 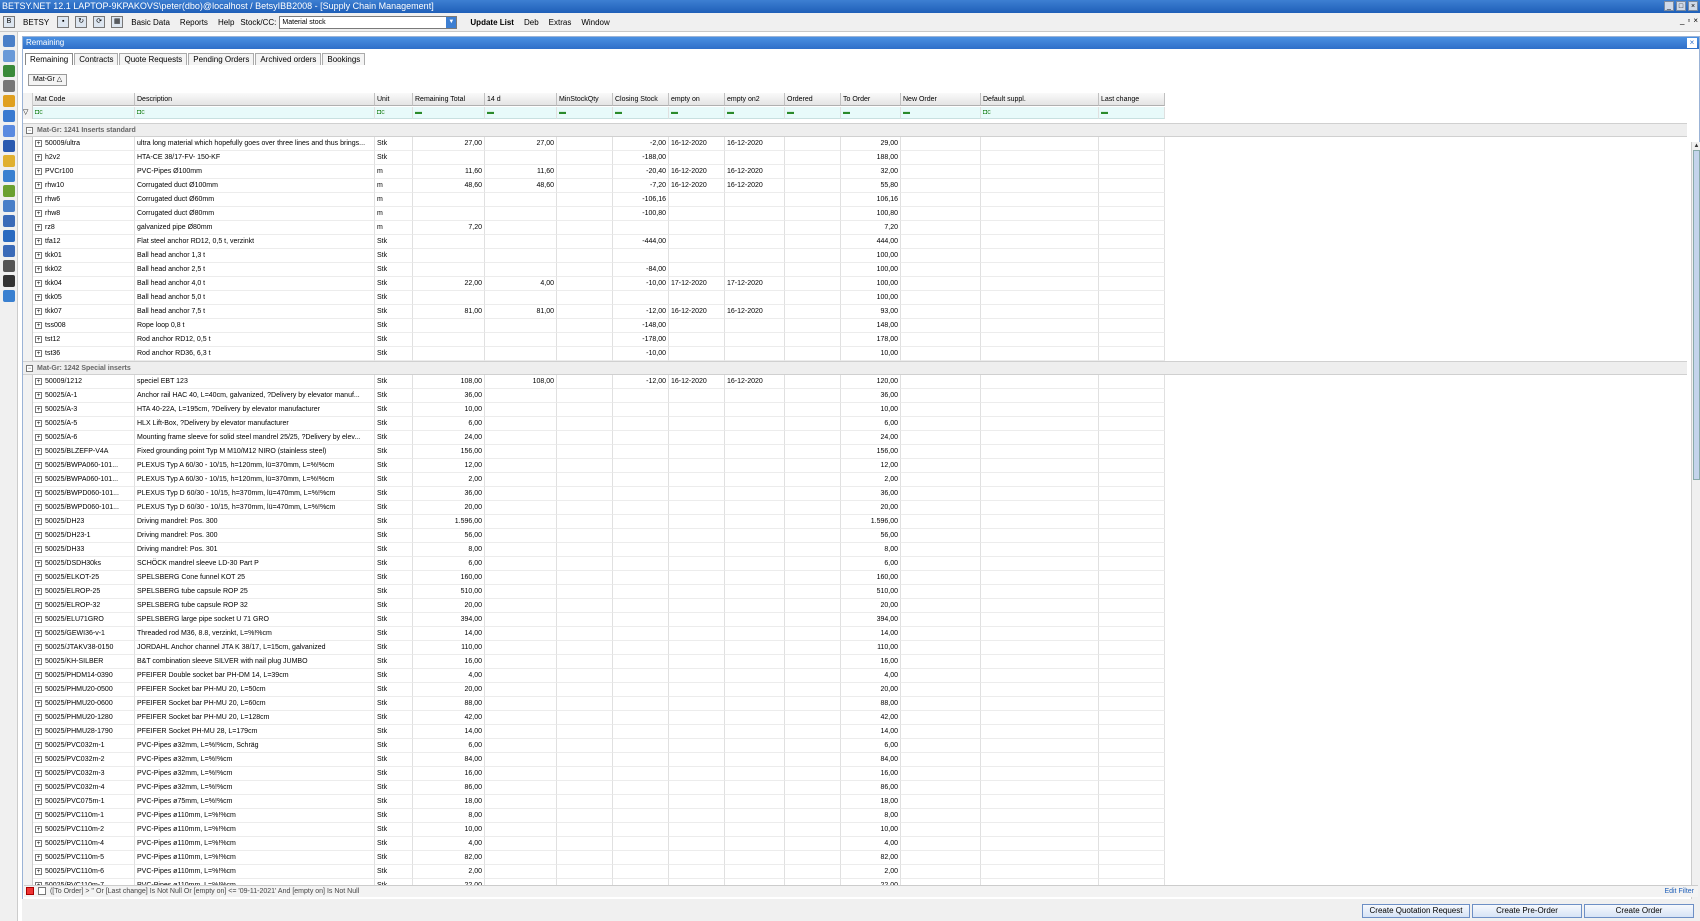 What do you see at coordinates (84, 844) in the screenshot?
I see `table-cell: +50025/PVC110m-4` at bounding box center [84, 844].